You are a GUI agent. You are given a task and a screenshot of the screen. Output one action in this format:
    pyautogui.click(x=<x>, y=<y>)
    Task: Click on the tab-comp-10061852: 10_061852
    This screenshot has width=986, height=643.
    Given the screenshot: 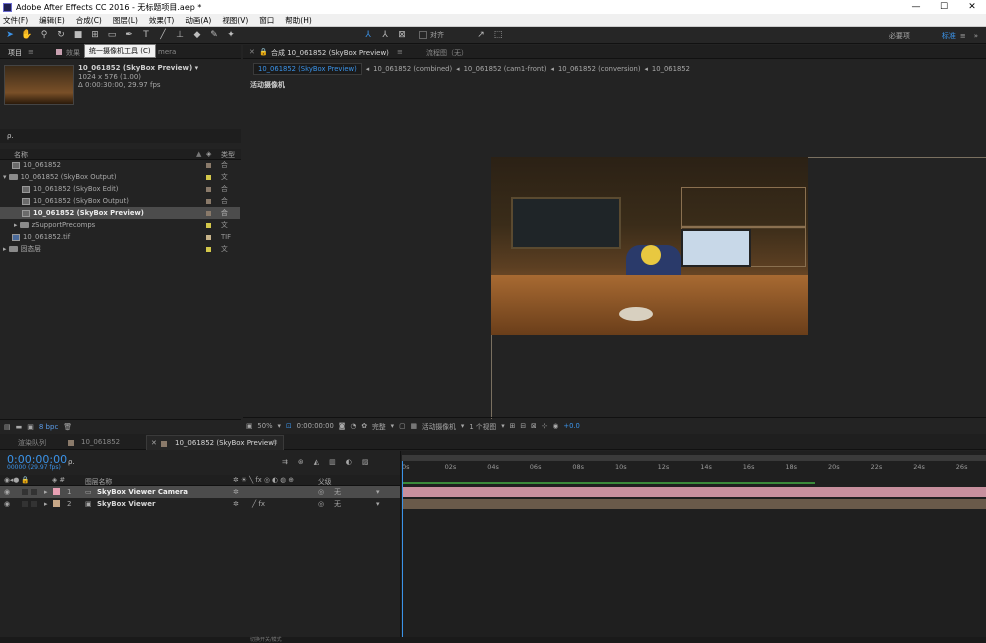 What is the action you would take?
    pyautogui.click(x=100, y=442)
    